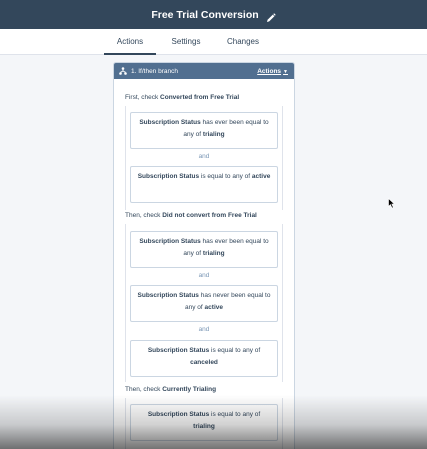  Describe the element at coordinates (189, 389) in the screenshot. I see `branch-name: Currently Trialing` at that location.